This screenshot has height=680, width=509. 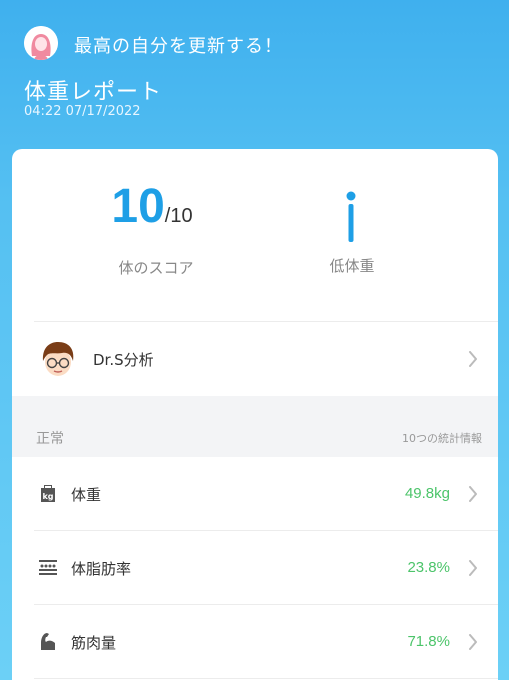 I want to click on stats-count: 10つの統計情報, so click(x=442, y=438).